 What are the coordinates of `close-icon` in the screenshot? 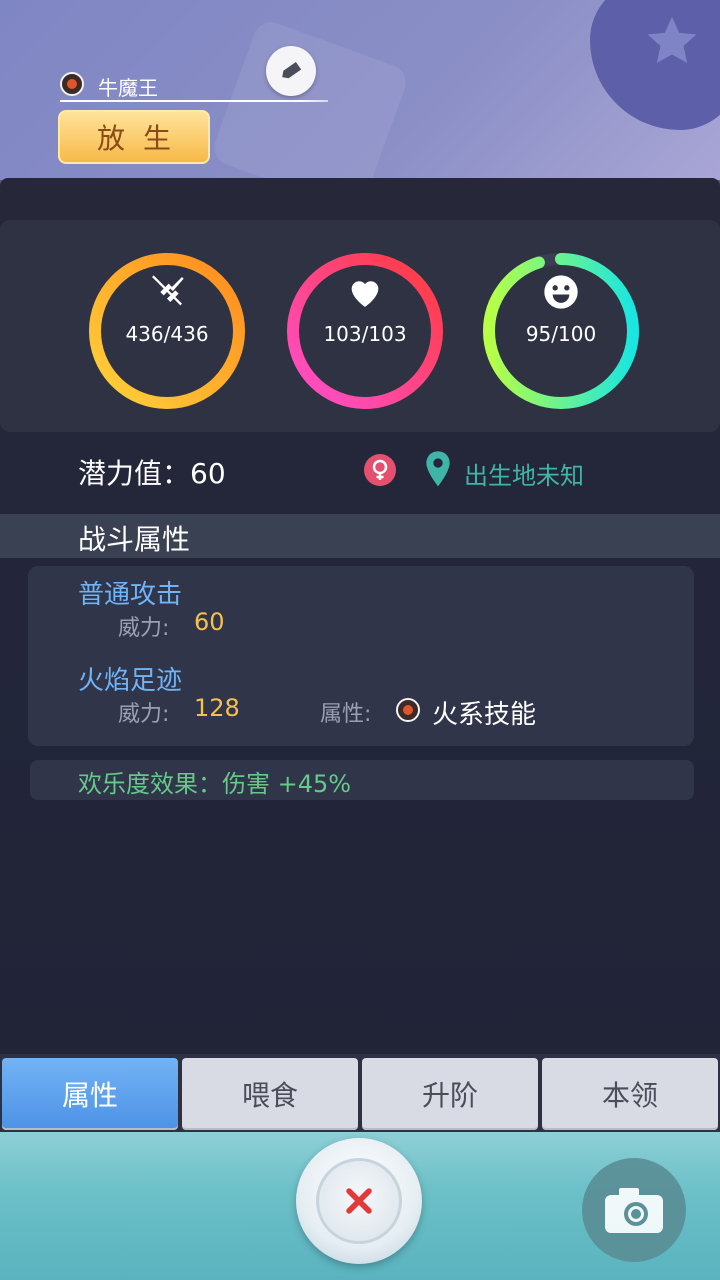 It's located at (359, 1201).